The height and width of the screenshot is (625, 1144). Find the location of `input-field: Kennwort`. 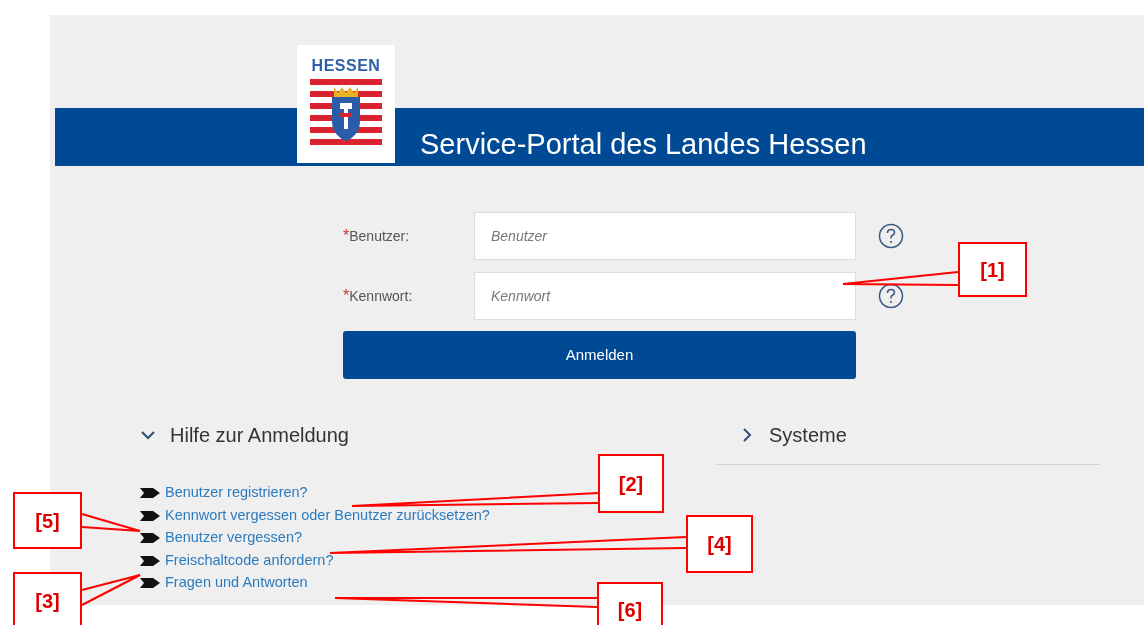

input-field: Kennwort is located at coordinates (665, 296).